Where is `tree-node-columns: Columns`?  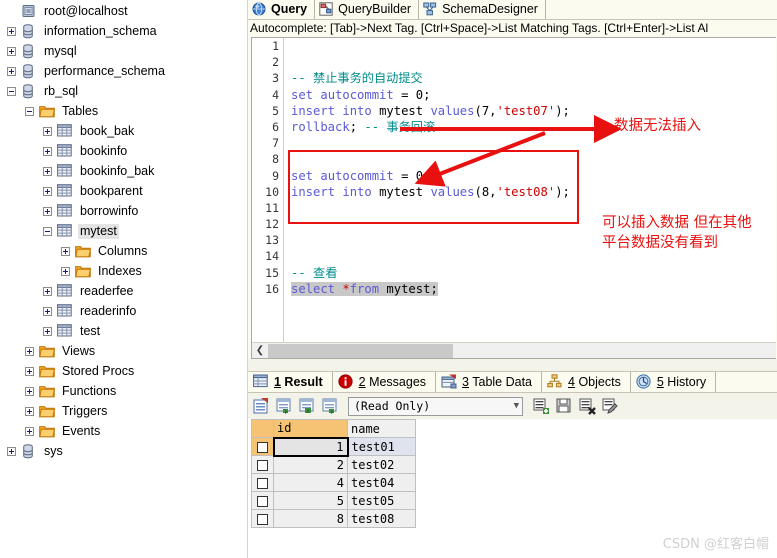
tree-node-columns: Columns is located at coordinates (119, 251).